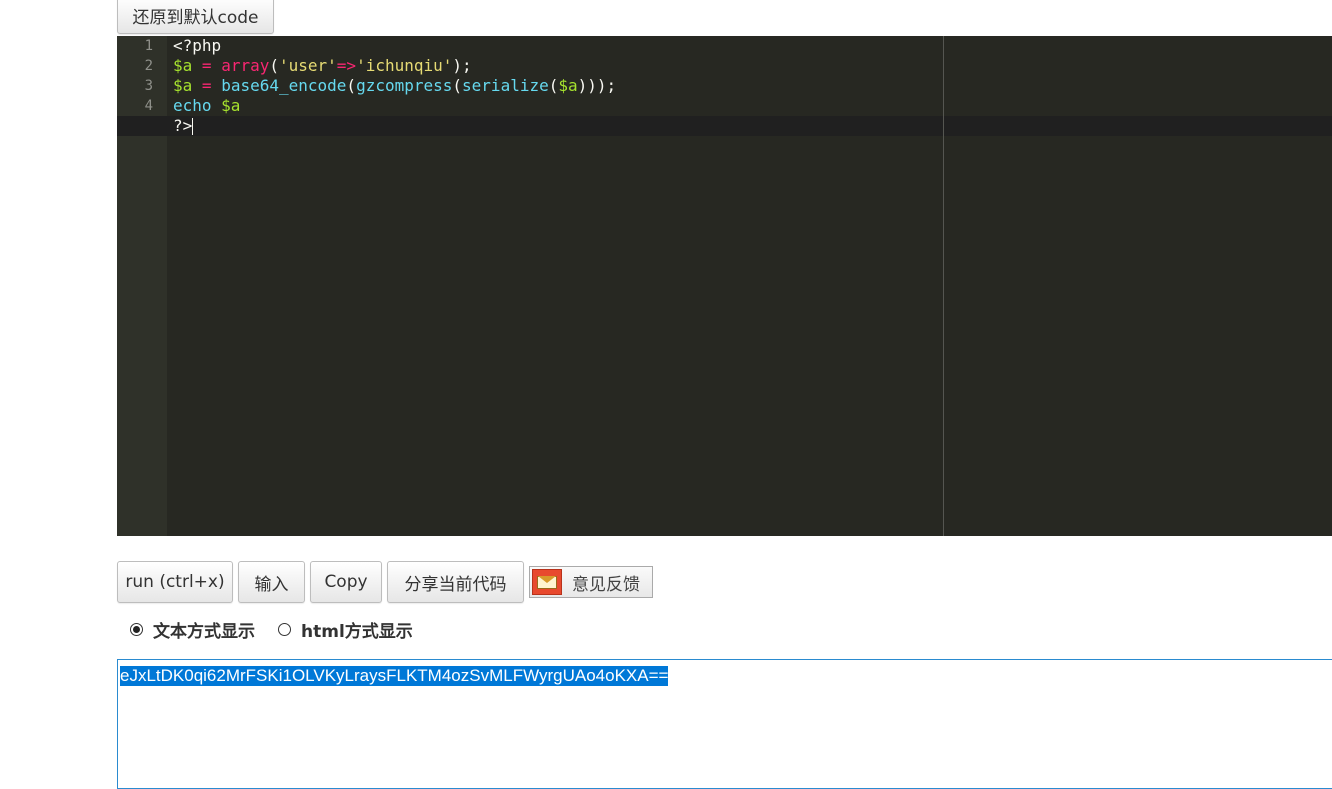 This screenshot has width=1332, height=789. Describe the element at coordinates (284, 629) in the screenshot. I see `html-mode-radio` at that location.